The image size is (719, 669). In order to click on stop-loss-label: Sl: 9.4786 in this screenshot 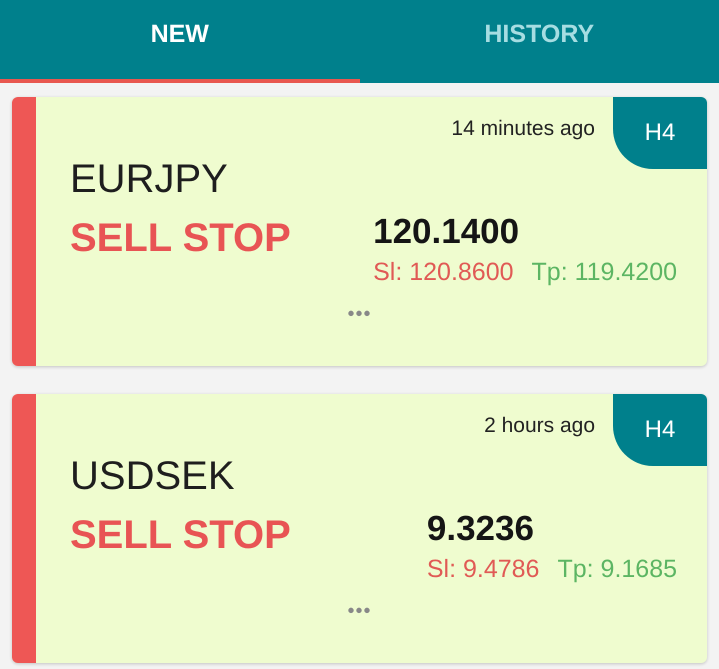, I will do `click(483, 569)`.